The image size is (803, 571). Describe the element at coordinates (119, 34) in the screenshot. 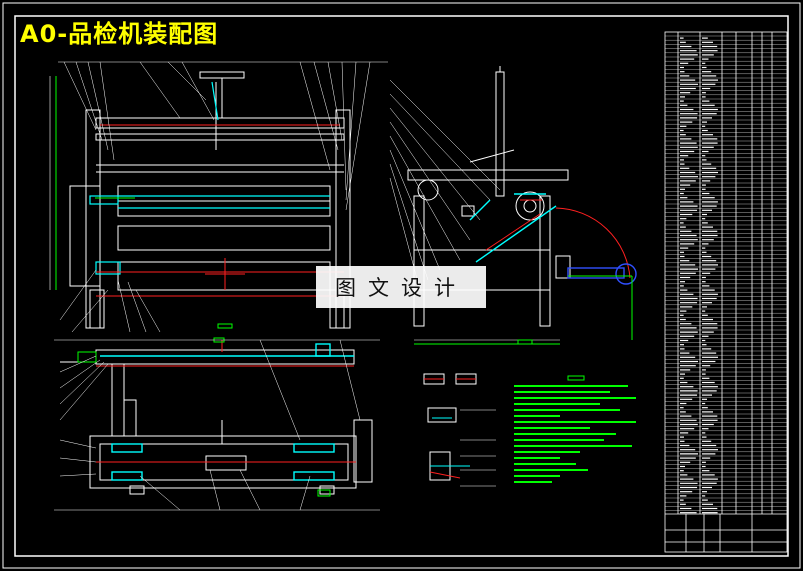

I see `drawing-title: A0-品检机装配图` at that location.